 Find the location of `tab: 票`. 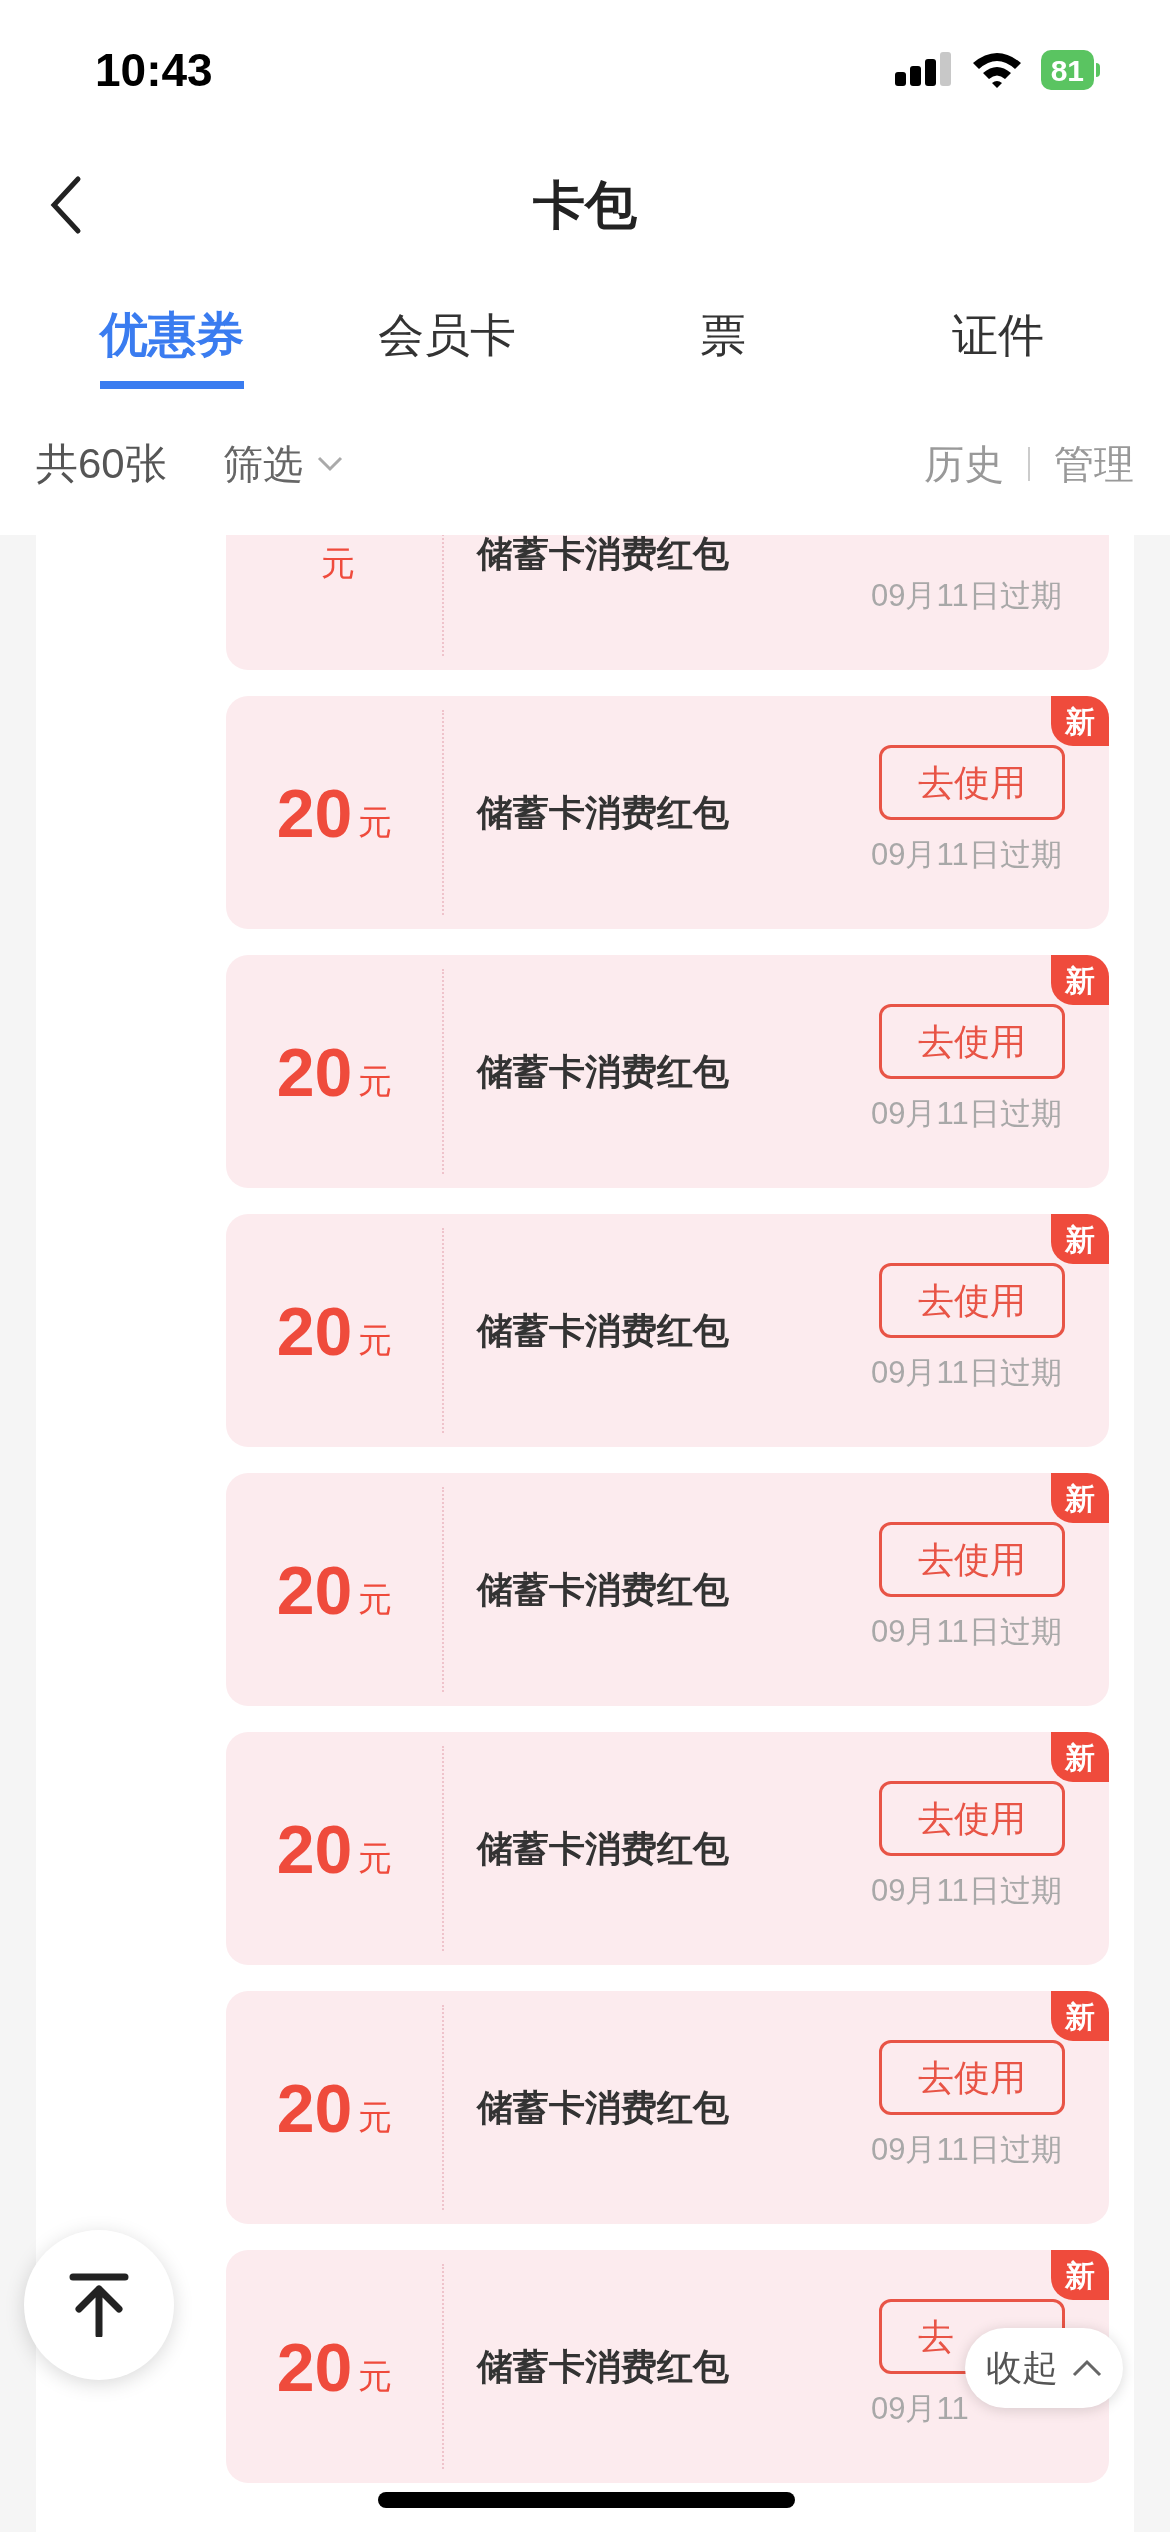

tab: 票 is located at coordinates (722, 344).